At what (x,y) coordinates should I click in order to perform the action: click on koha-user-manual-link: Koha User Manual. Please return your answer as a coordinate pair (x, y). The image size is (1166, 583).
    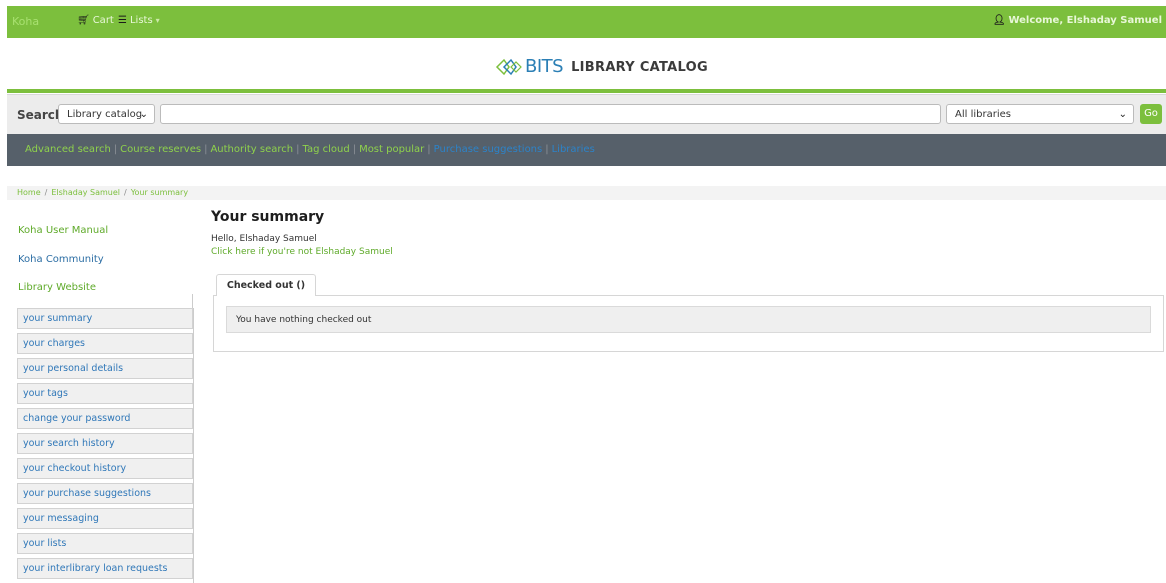
    Looking at the image, I should click on (63, 230).